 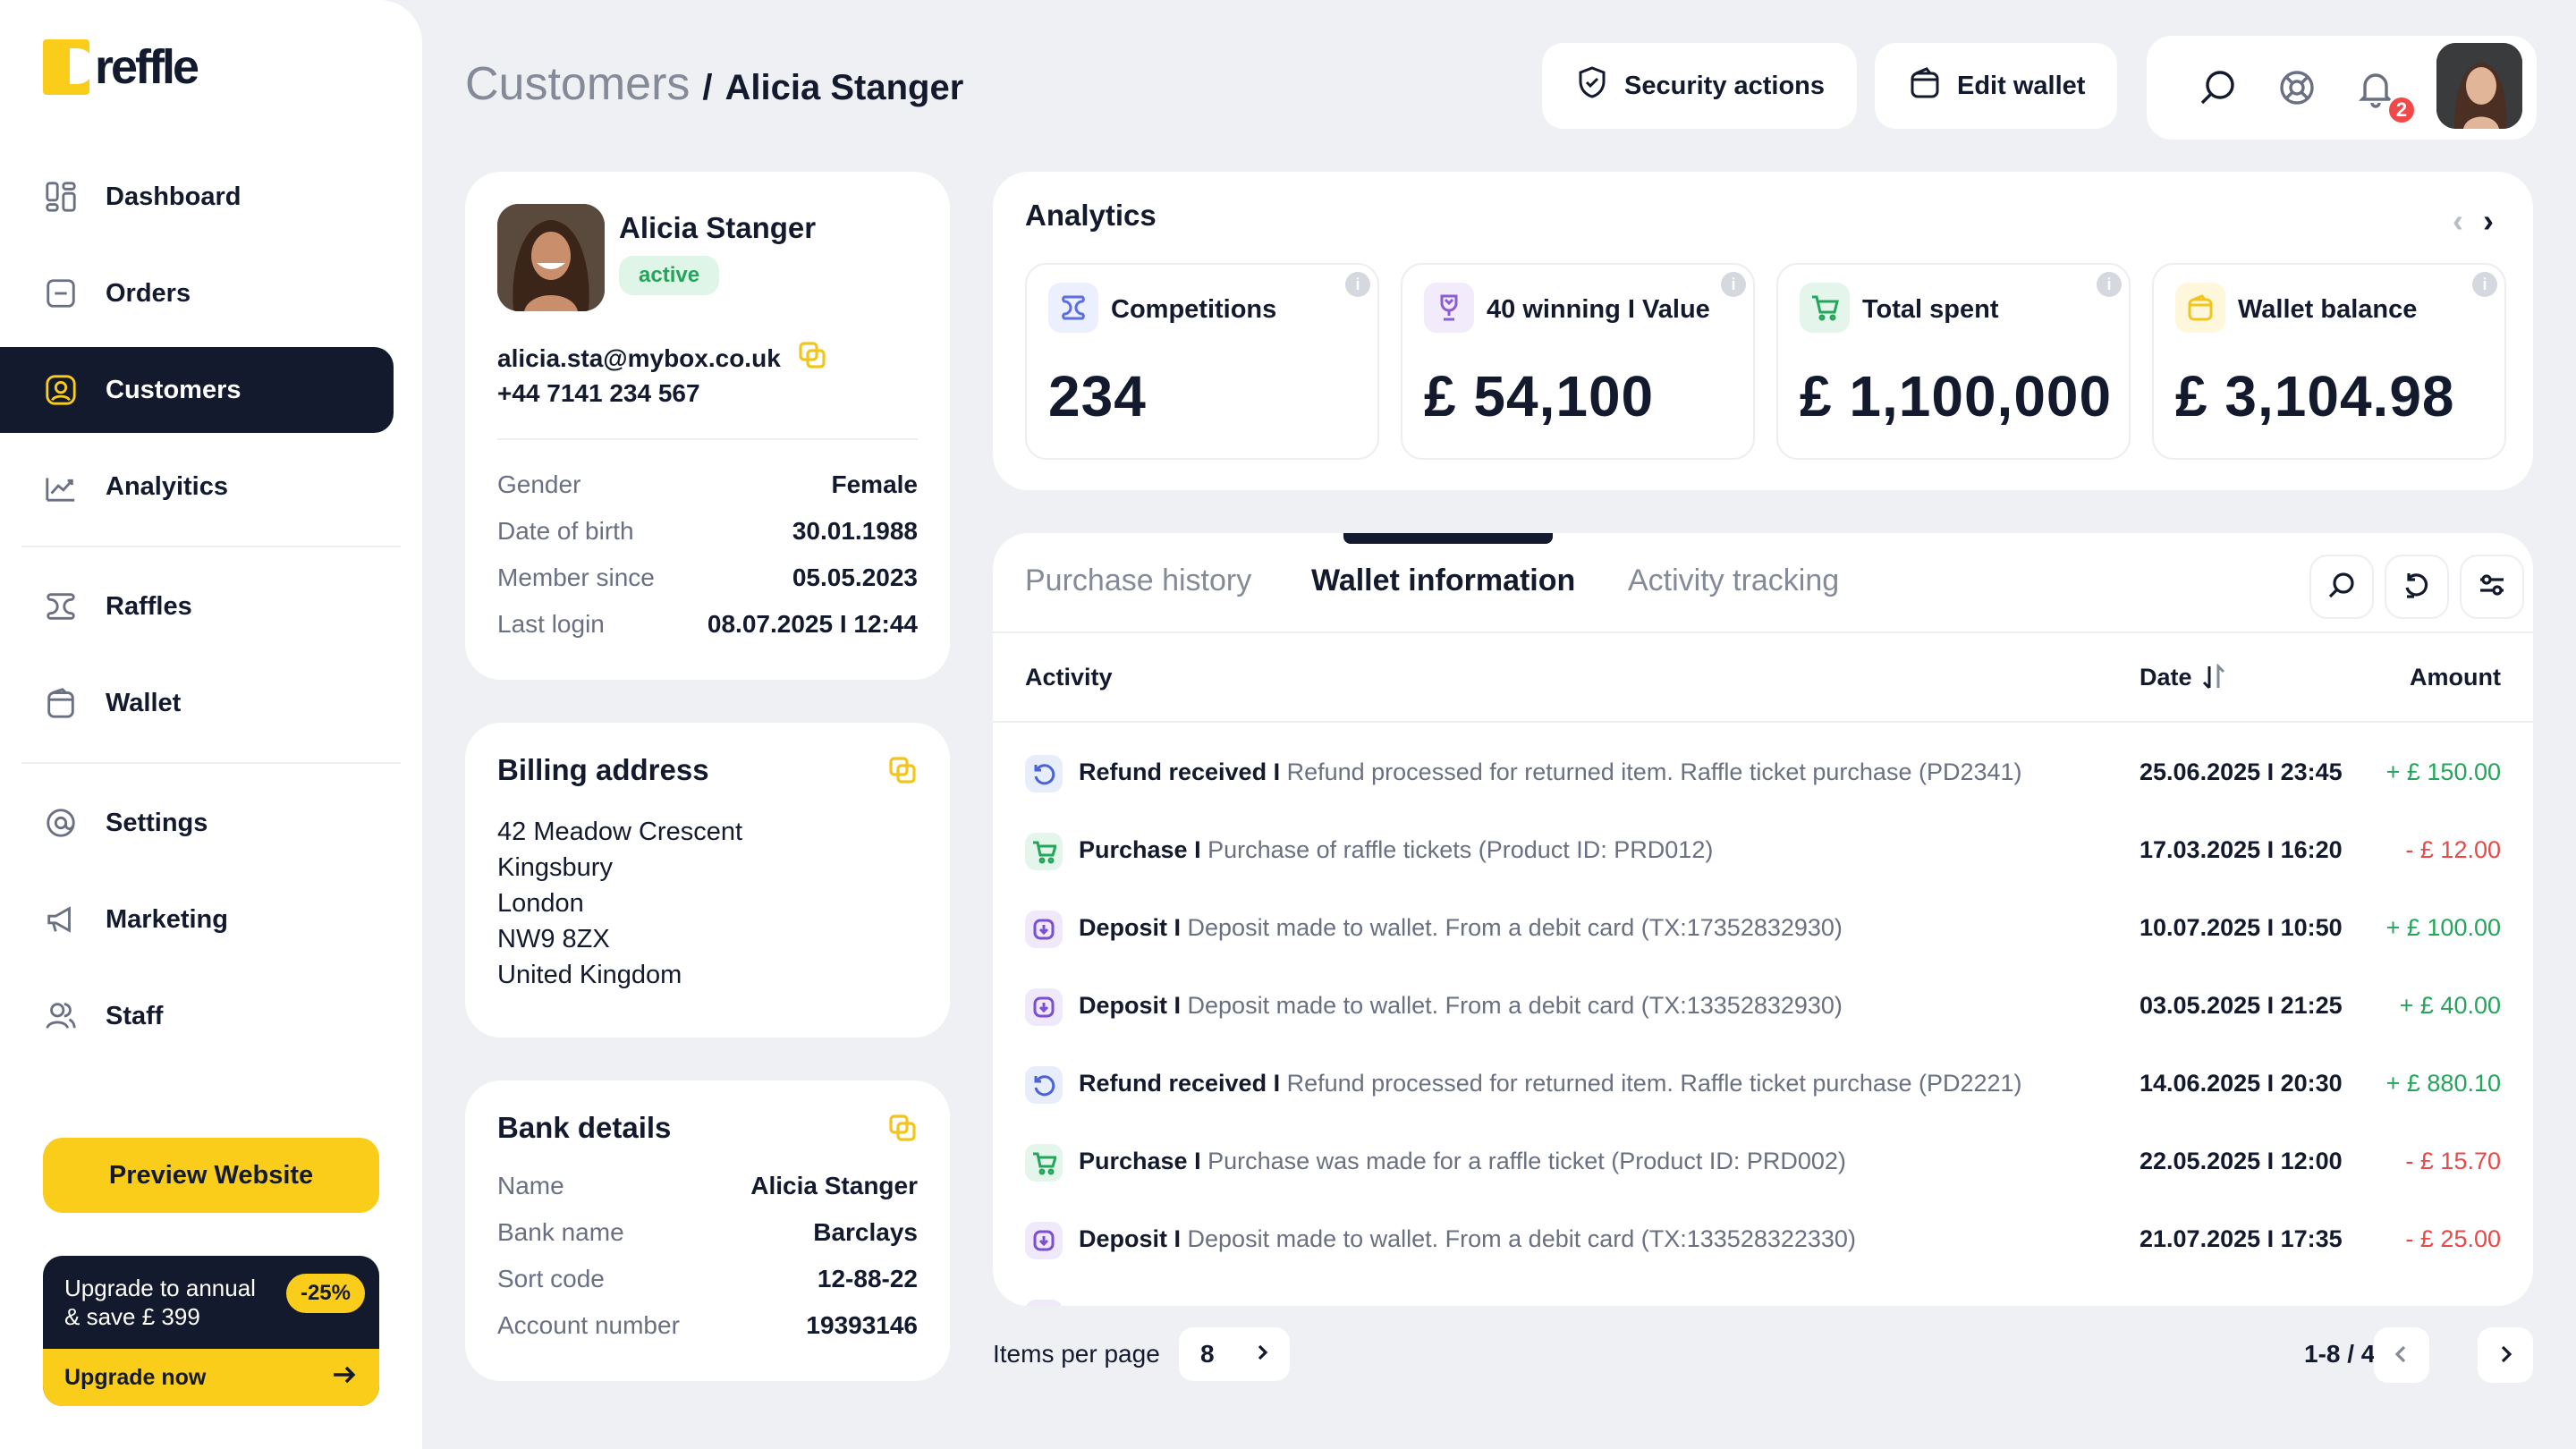 I want to click on sidebar-item-dashboard: Dashboard, so click(x=197, y=197).